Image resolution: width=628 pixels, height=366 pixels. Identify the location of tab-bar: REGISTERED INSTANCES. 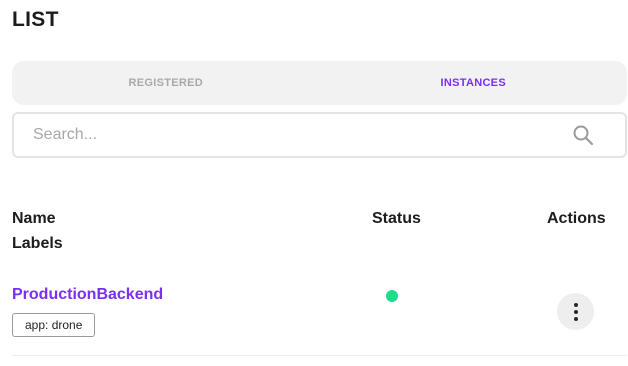
(319, 83).